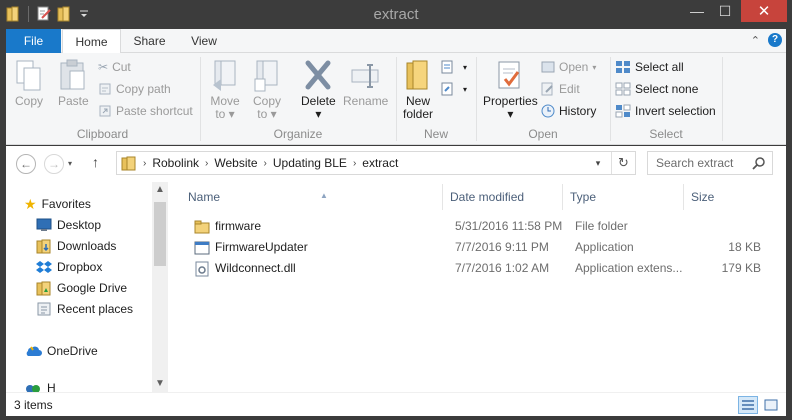 The width and height of the screenshot is (792, 420). What do you see at coordinates (92, 288) in the screenshot?
I see `nav-item-label: Google Drive` at bounding box center [92, 288].